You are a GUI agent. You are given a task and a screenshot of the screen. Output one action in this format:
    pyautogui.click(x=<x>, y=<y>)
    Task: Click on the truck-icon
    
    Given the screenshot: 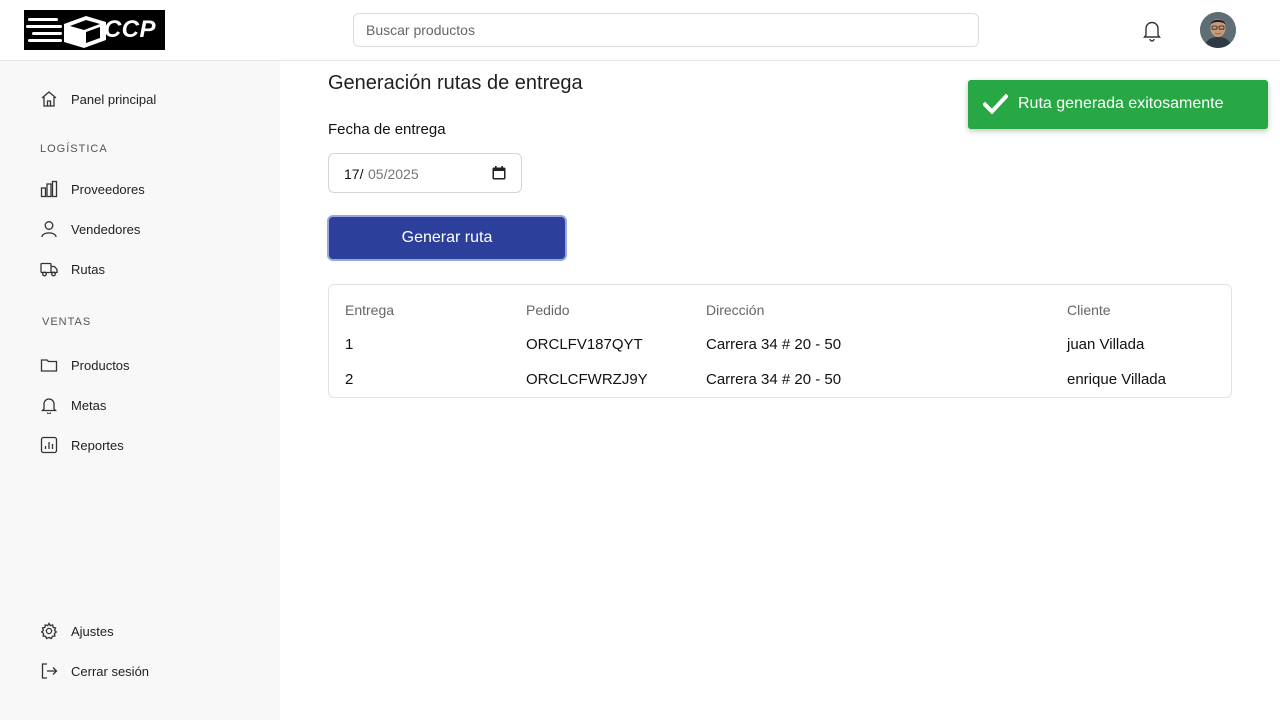 What is the action you would take?
    pyautogui.click(x=49, y=269)
    